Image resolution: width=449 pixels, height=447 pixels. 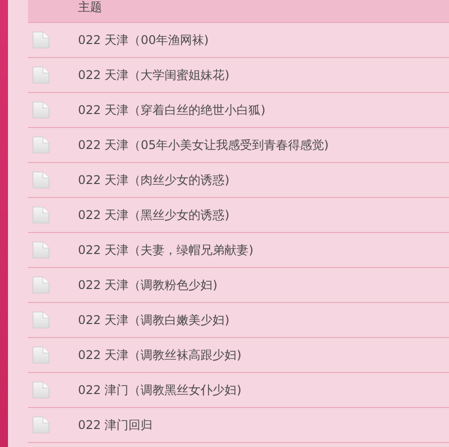 What do you see at coordinates (160, 390) in the screenshot?
I see `thread-title: 022 津门（调教黑丝女仆少妇)` at bounding box center [160, 390].